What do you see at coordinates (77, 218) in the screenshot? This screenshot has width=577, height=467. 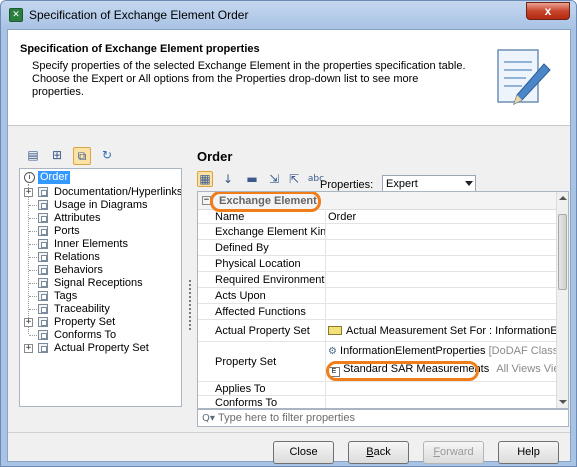 I see `tree-item-label: Attributes` at bounding box center [77, 218].